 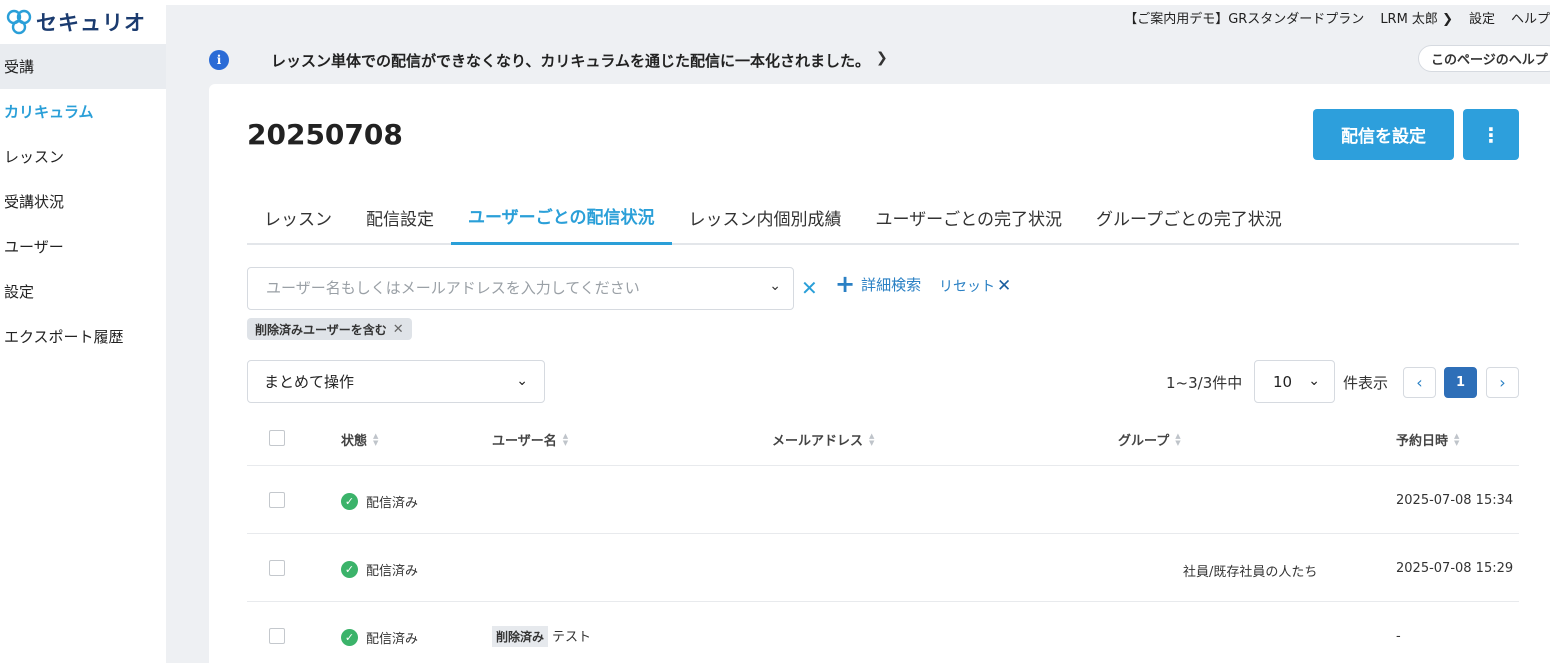 What do you see at coordinates (83, 66) in the screenshot?
I see `sidebar-item-attend: 受講` at bounding box center [83, 66].